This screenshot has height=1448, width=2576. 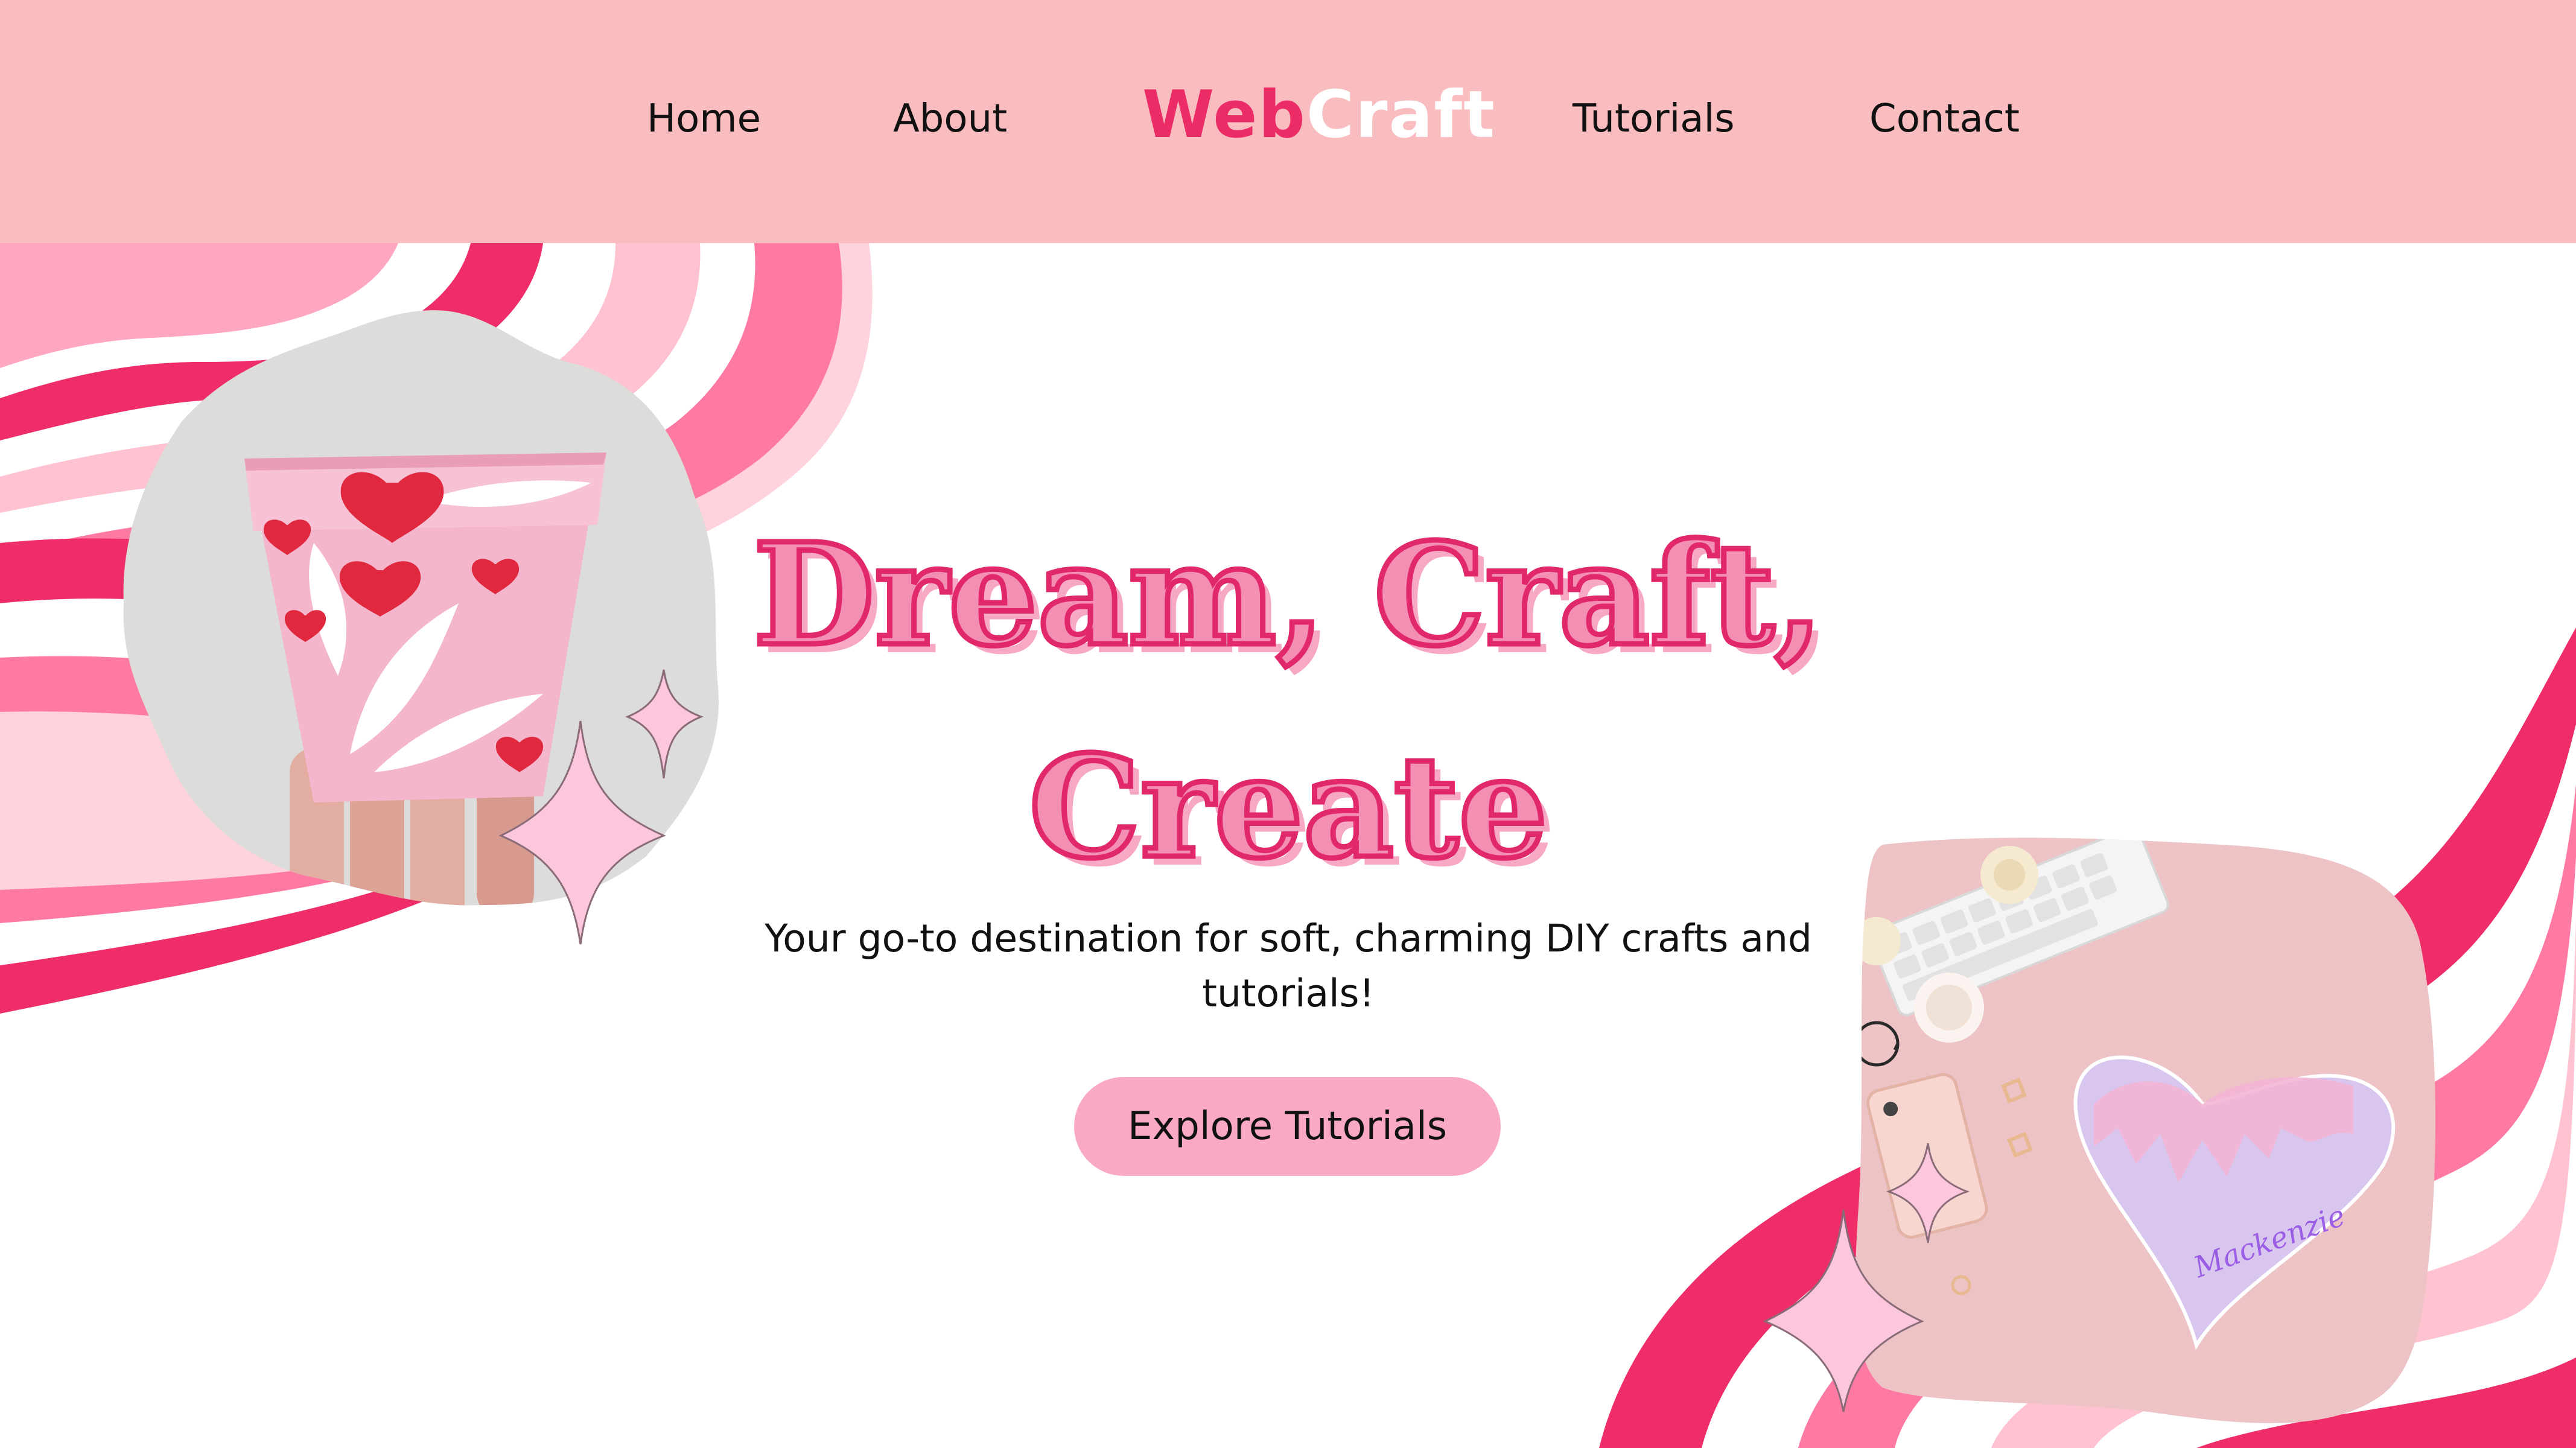 I want to click on logo-web-text: Web, so click(x=1224, y=115).